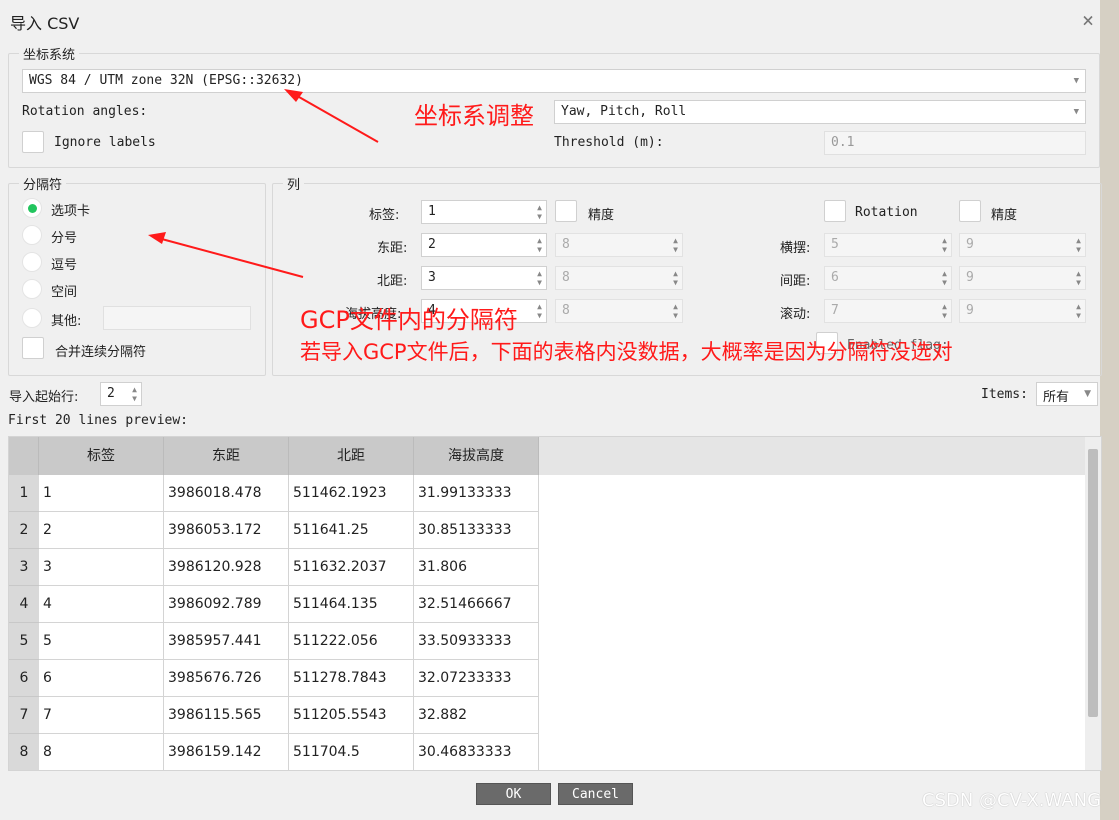  I want to click on radio-semicolon, so click(32, 235).